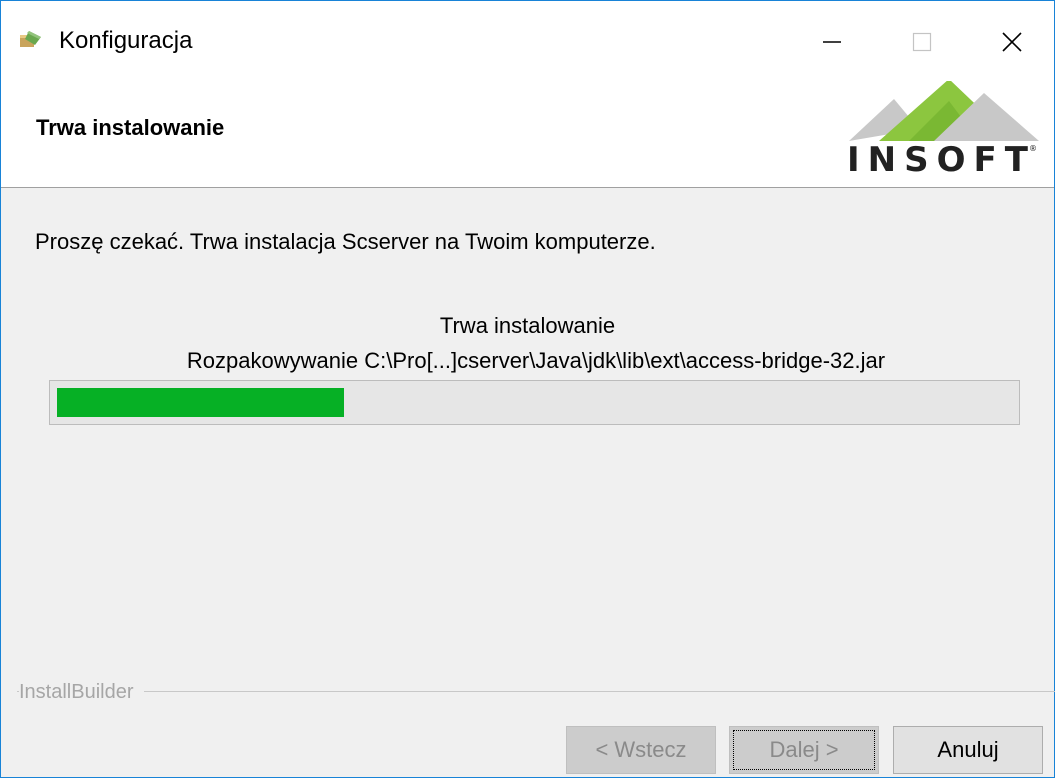 The image size is (1055, 778). Describe the element at coordinates (200, 402) in the screenshot. I see `progress-fill` at that location.